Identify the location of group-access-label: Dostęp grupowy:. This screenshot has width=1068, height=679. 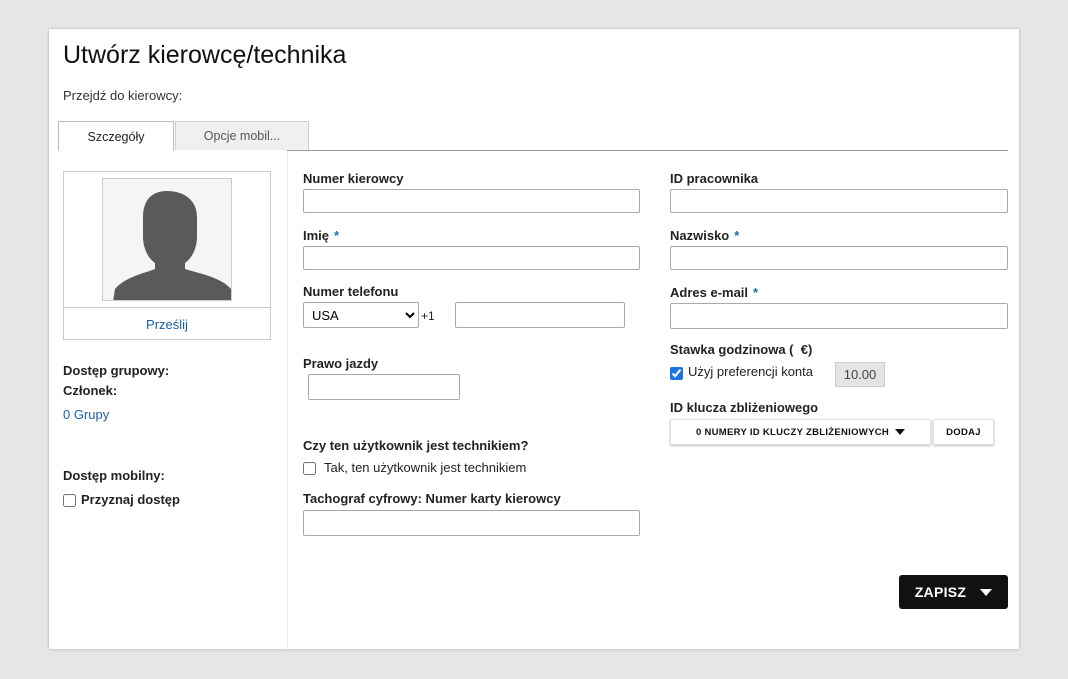
(116, 370).